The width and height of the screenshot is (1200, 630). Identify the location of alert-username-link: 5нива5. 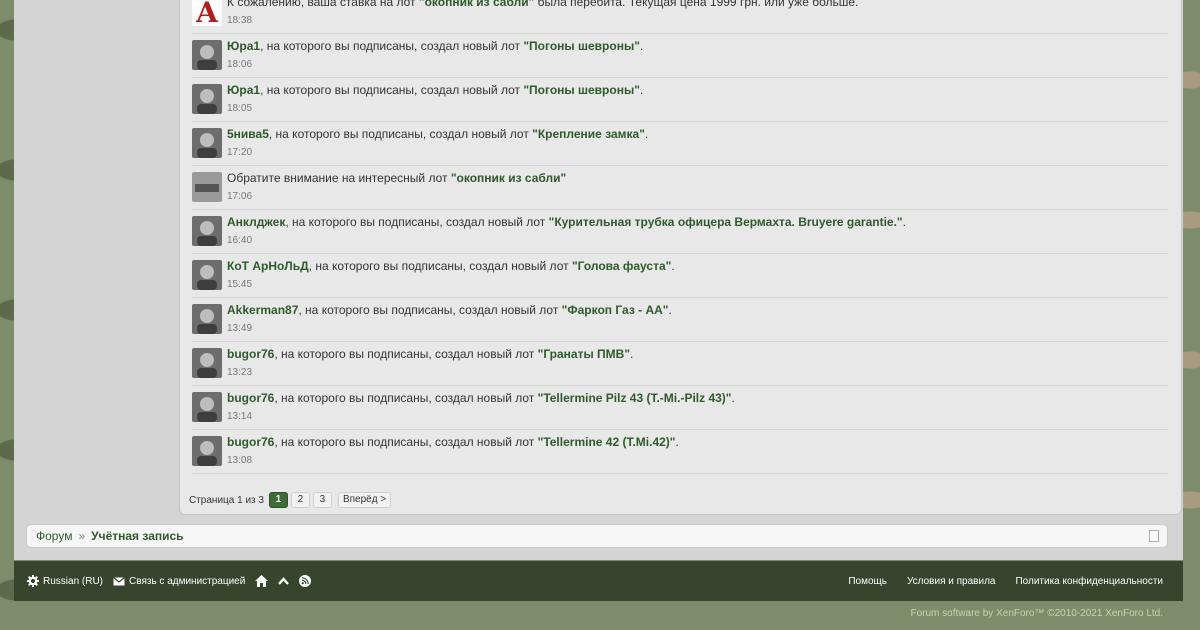
(248, 134).